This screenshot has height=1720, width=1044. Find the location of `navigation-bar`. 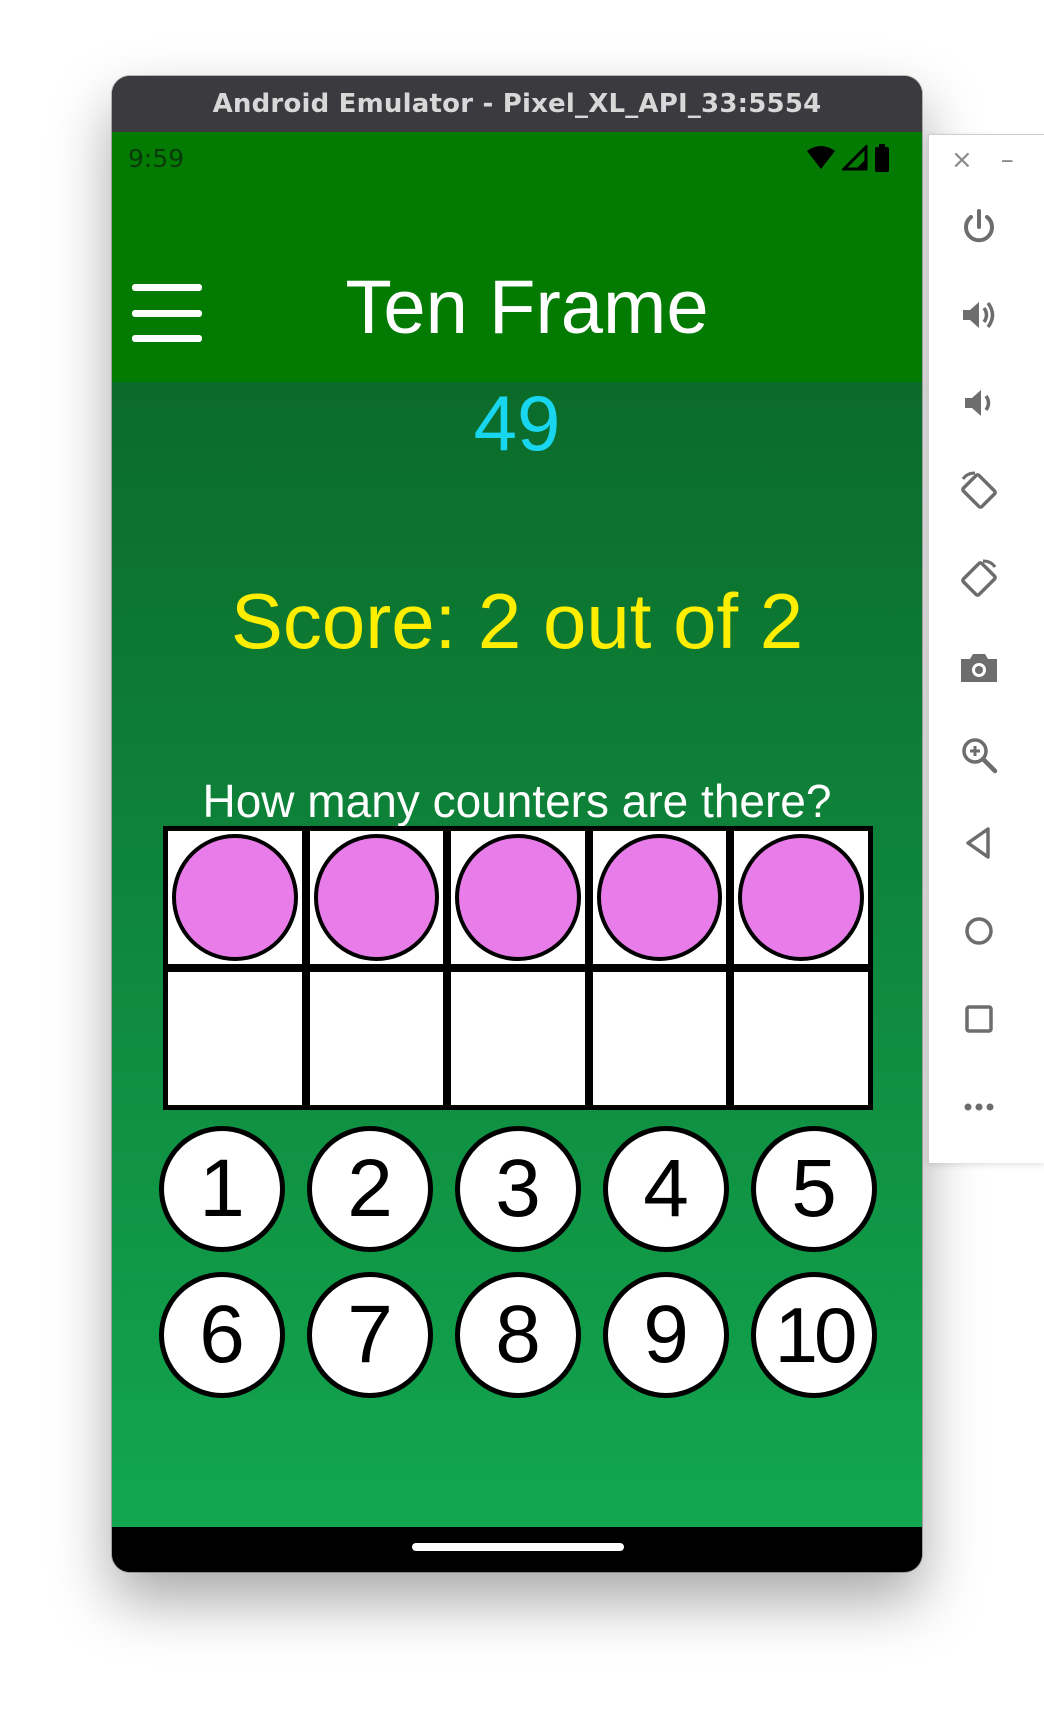

navigation-bar is located at coordinates (517, 1549).